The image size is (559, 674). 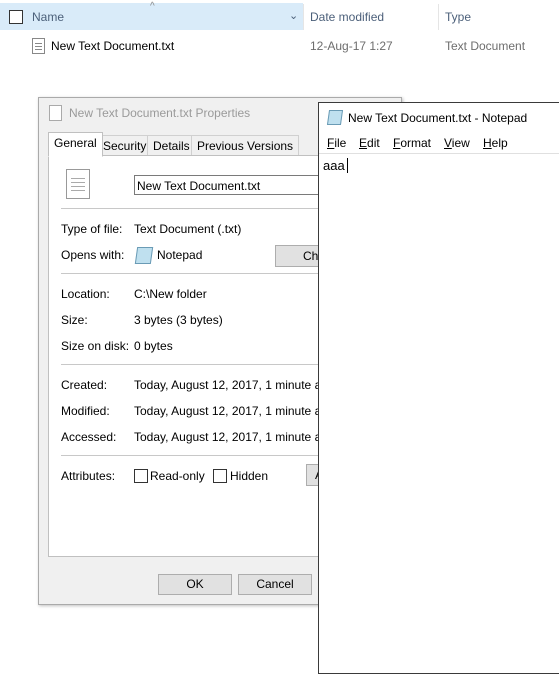 What do you see at coordinates (334, 165) in the screenshot?
I see `notepad-content: aaa` at bounding box center [334, 165].